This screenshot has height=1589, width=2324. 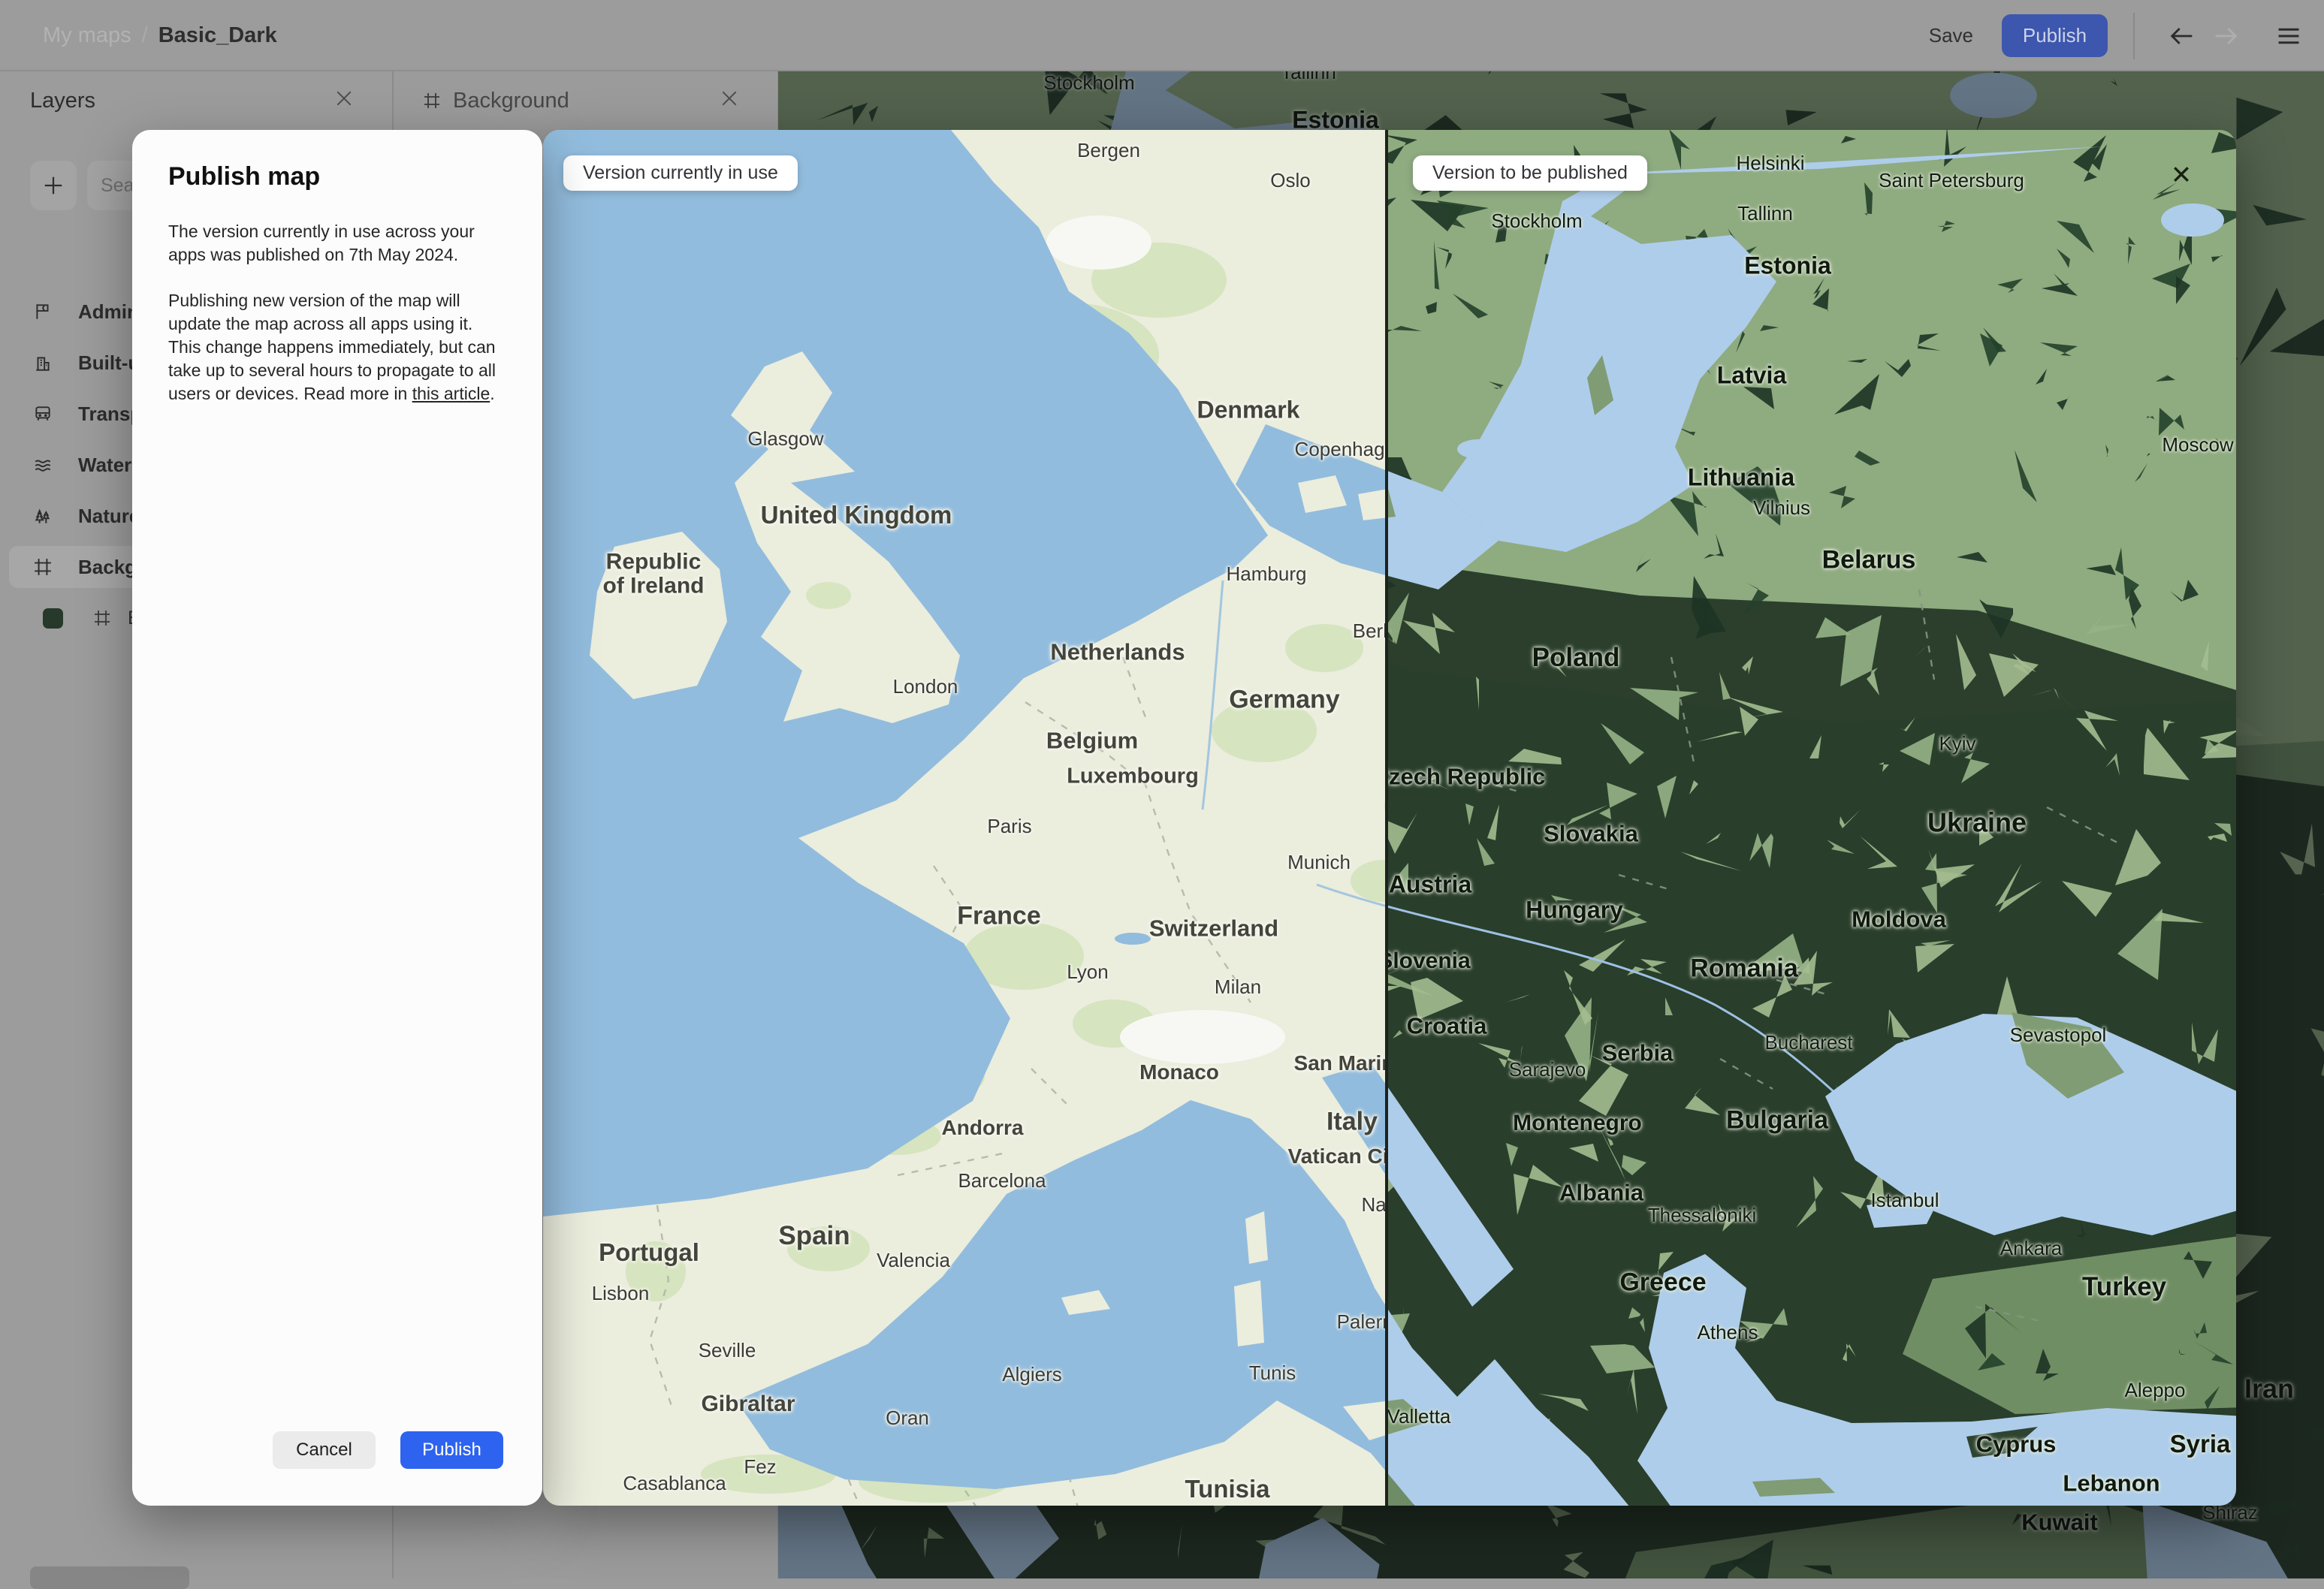 I want to click on dialog-title: Publish map, so click(x=244, y=176).